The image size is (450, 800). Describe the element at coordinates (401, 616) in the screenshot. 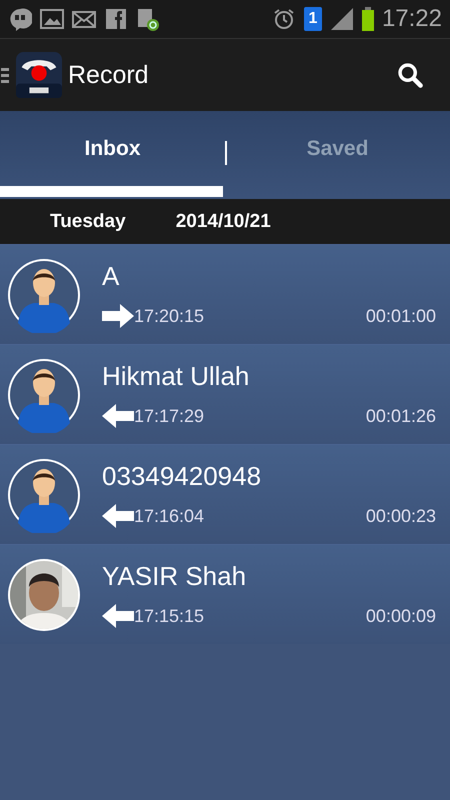

I see `call-duration: 00:00:09` at that location.